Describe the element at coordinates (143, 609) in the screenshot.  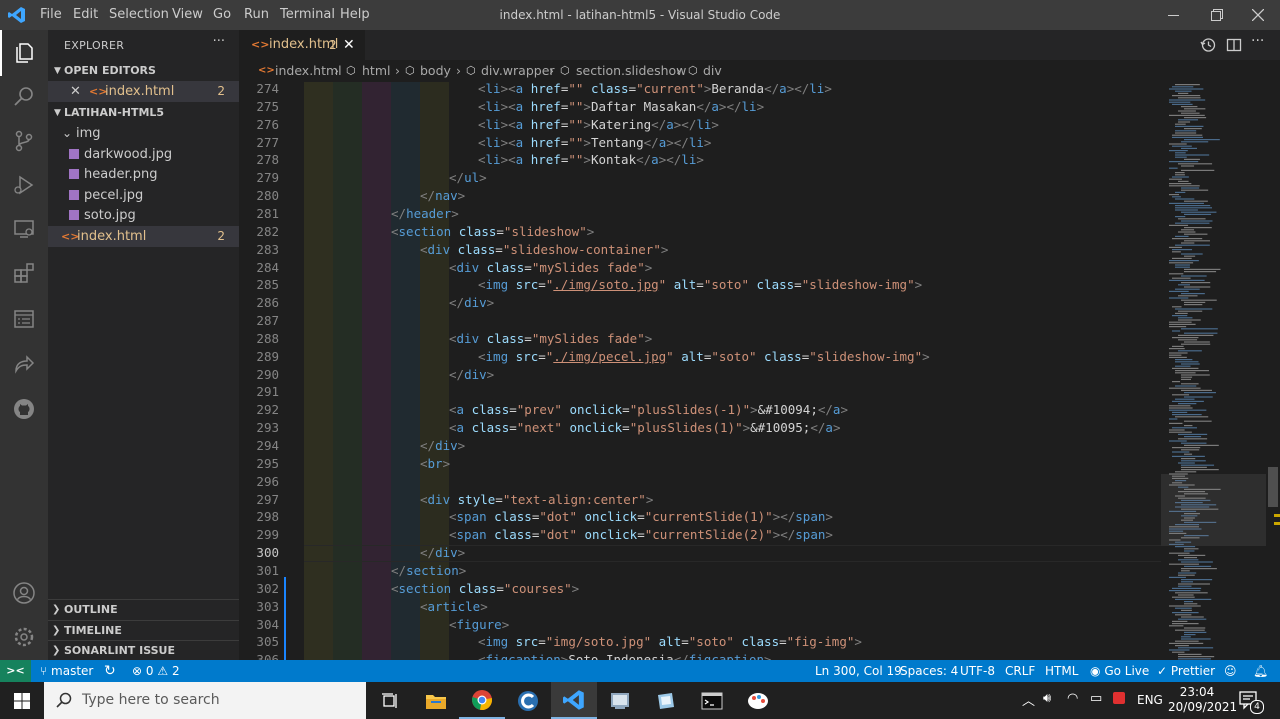
I see `outline-section: ❯ OUTLINE` at that location.